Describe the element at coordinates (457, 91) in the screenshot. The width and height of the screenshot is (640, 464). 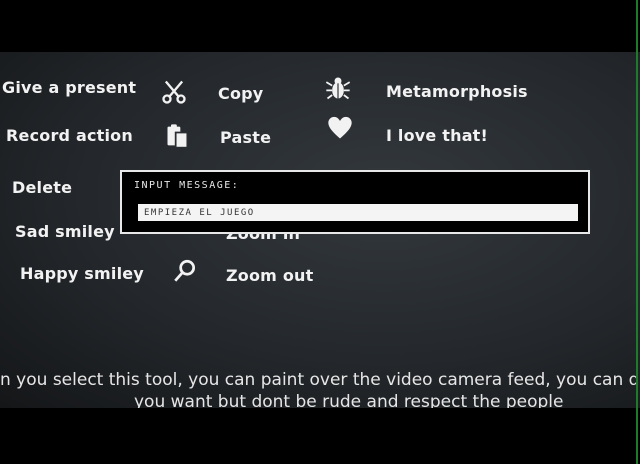
I see `menu-item-metamorphosis: Metamorphosis` at that location.